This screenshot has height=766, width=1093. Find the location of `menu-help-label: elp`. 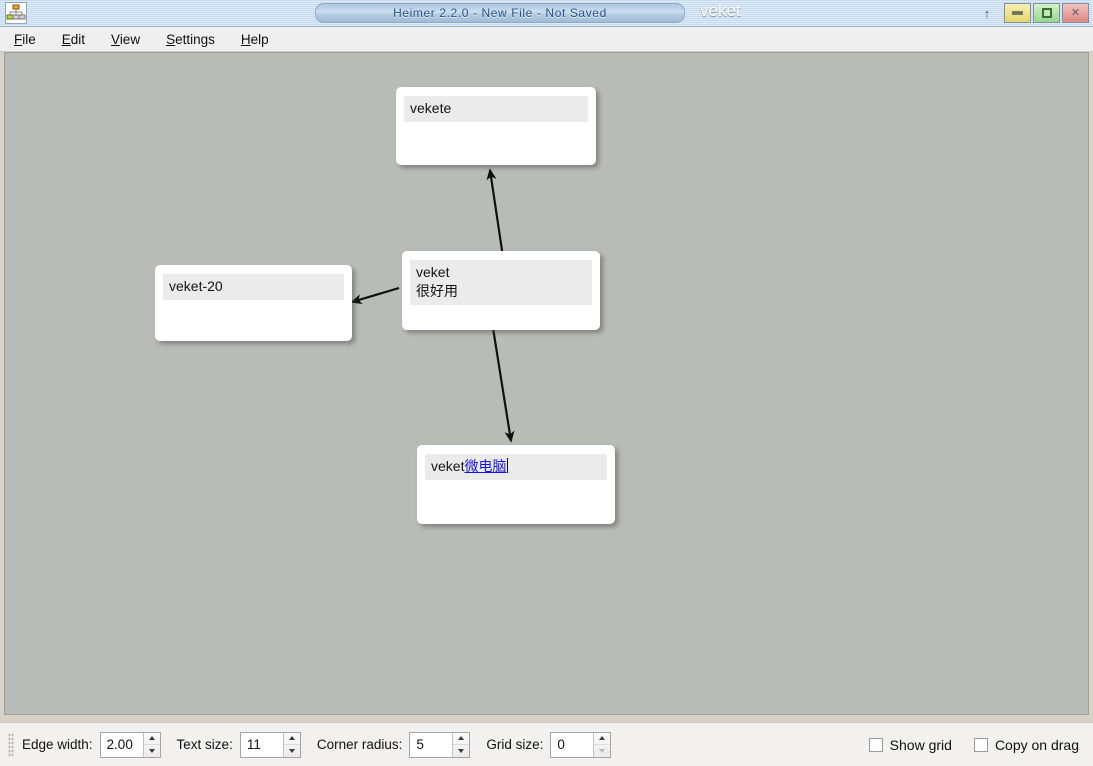

menu-help-label: elp is located at coordinates (259, 39).